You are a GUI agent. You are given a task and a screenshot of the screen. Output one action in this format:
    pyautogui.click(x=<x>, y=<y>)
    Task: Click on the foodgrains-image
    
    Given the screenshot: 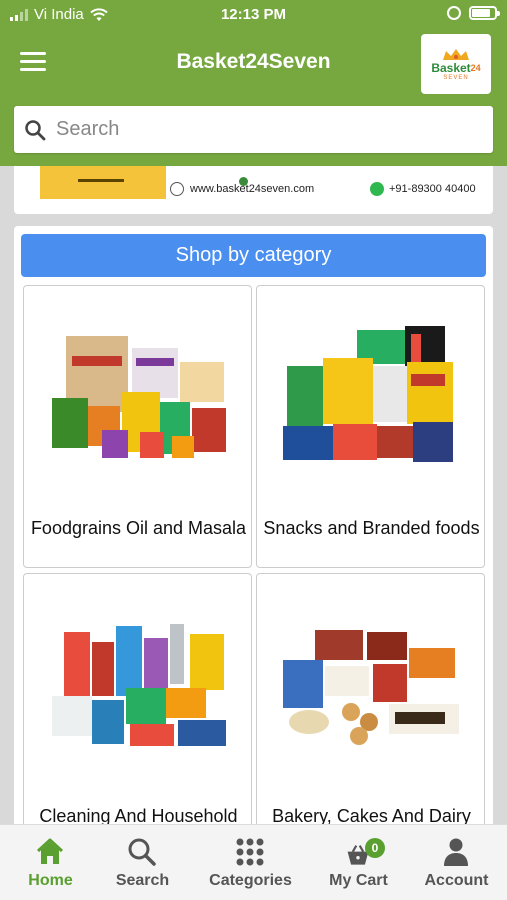 What is the action you would take?
    pyautogui.click(x=139, y=397)
    